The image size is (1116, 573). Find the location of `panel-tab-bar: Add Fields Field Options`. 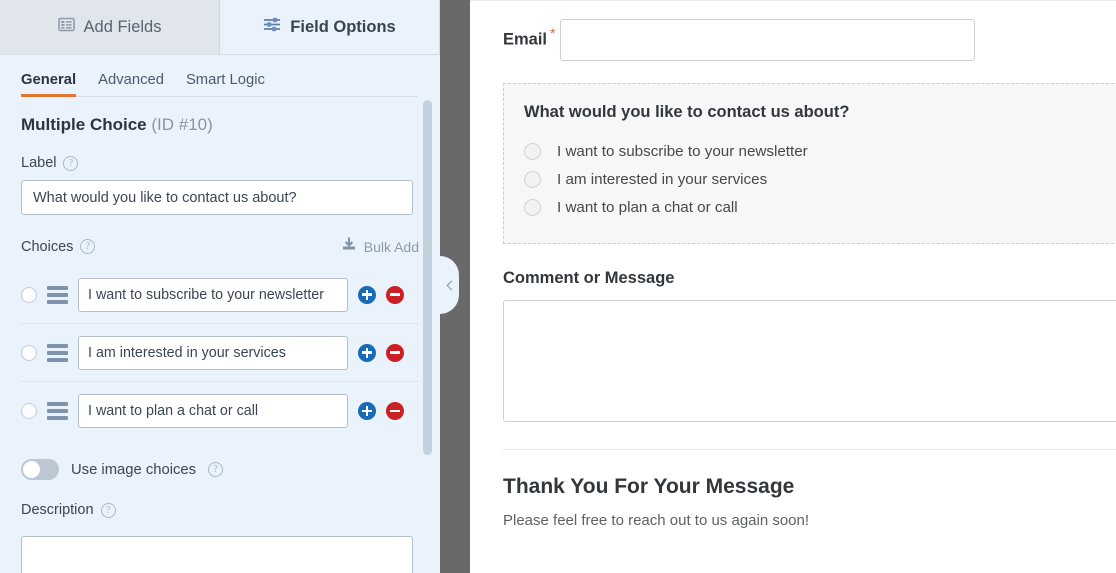

panel-tab-bar: Add Fields Field Options is located at coordinates (220, 27).